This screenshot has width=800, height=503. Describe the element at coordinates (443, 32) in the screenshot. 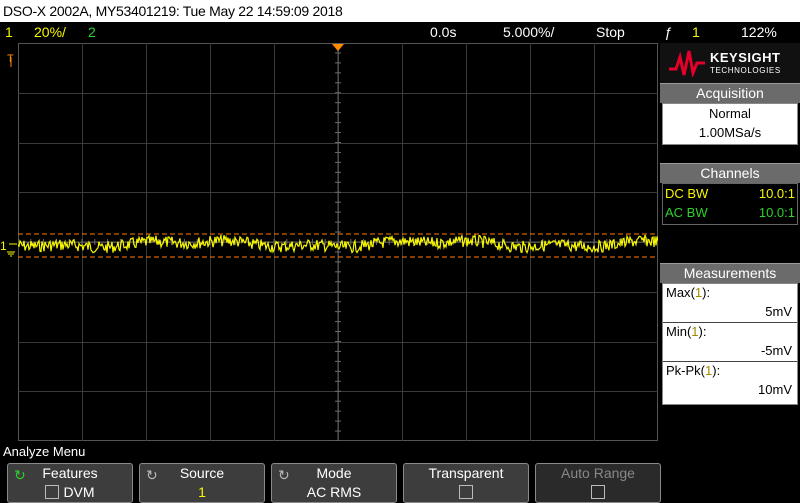

I see `time-offset: 0.0s` at that location.